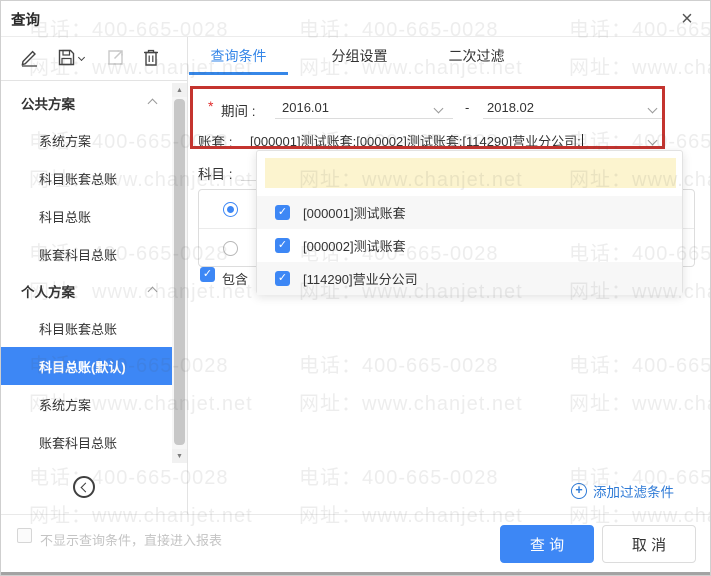 Image resolution: width=711 pixels, height=576 pixels. What do you see at coordinates (547, 544) in the screenshot?
I see `query-button: 查 询` at bounding box center [547, 544].